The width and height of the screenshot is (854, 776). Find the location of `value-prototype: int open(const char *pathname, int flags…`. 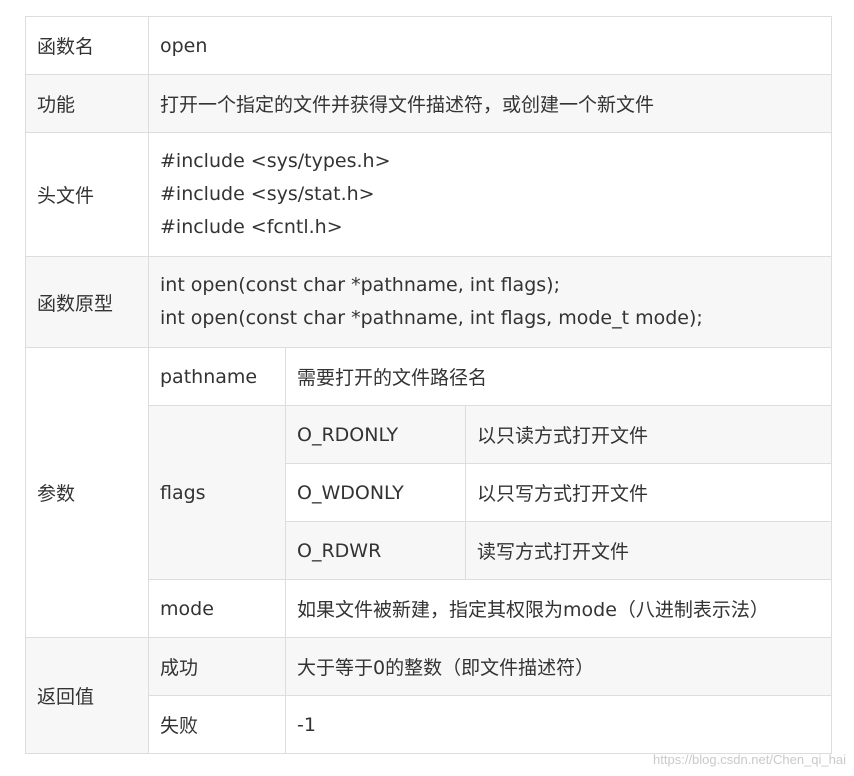

value-prototype: int open(const char *pathname, int flags… is located at coordinates (490, 302).